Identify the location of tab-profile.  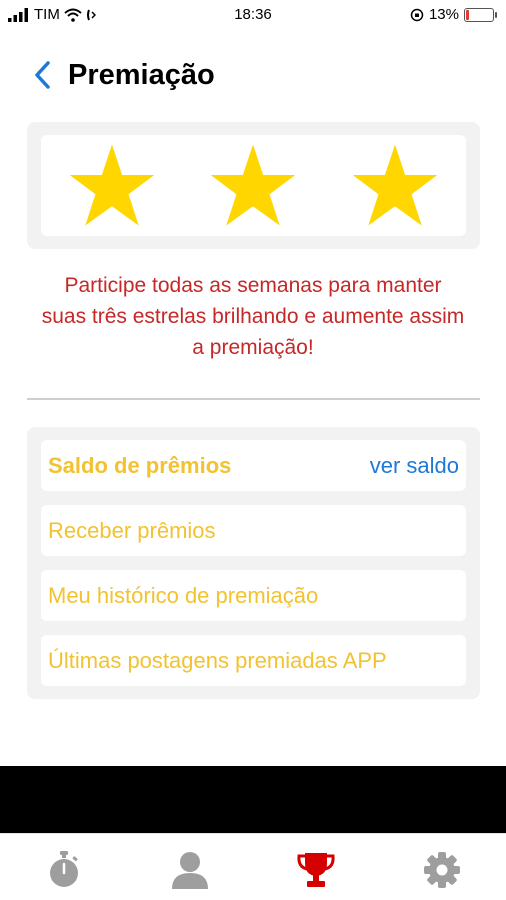
(190, 870).